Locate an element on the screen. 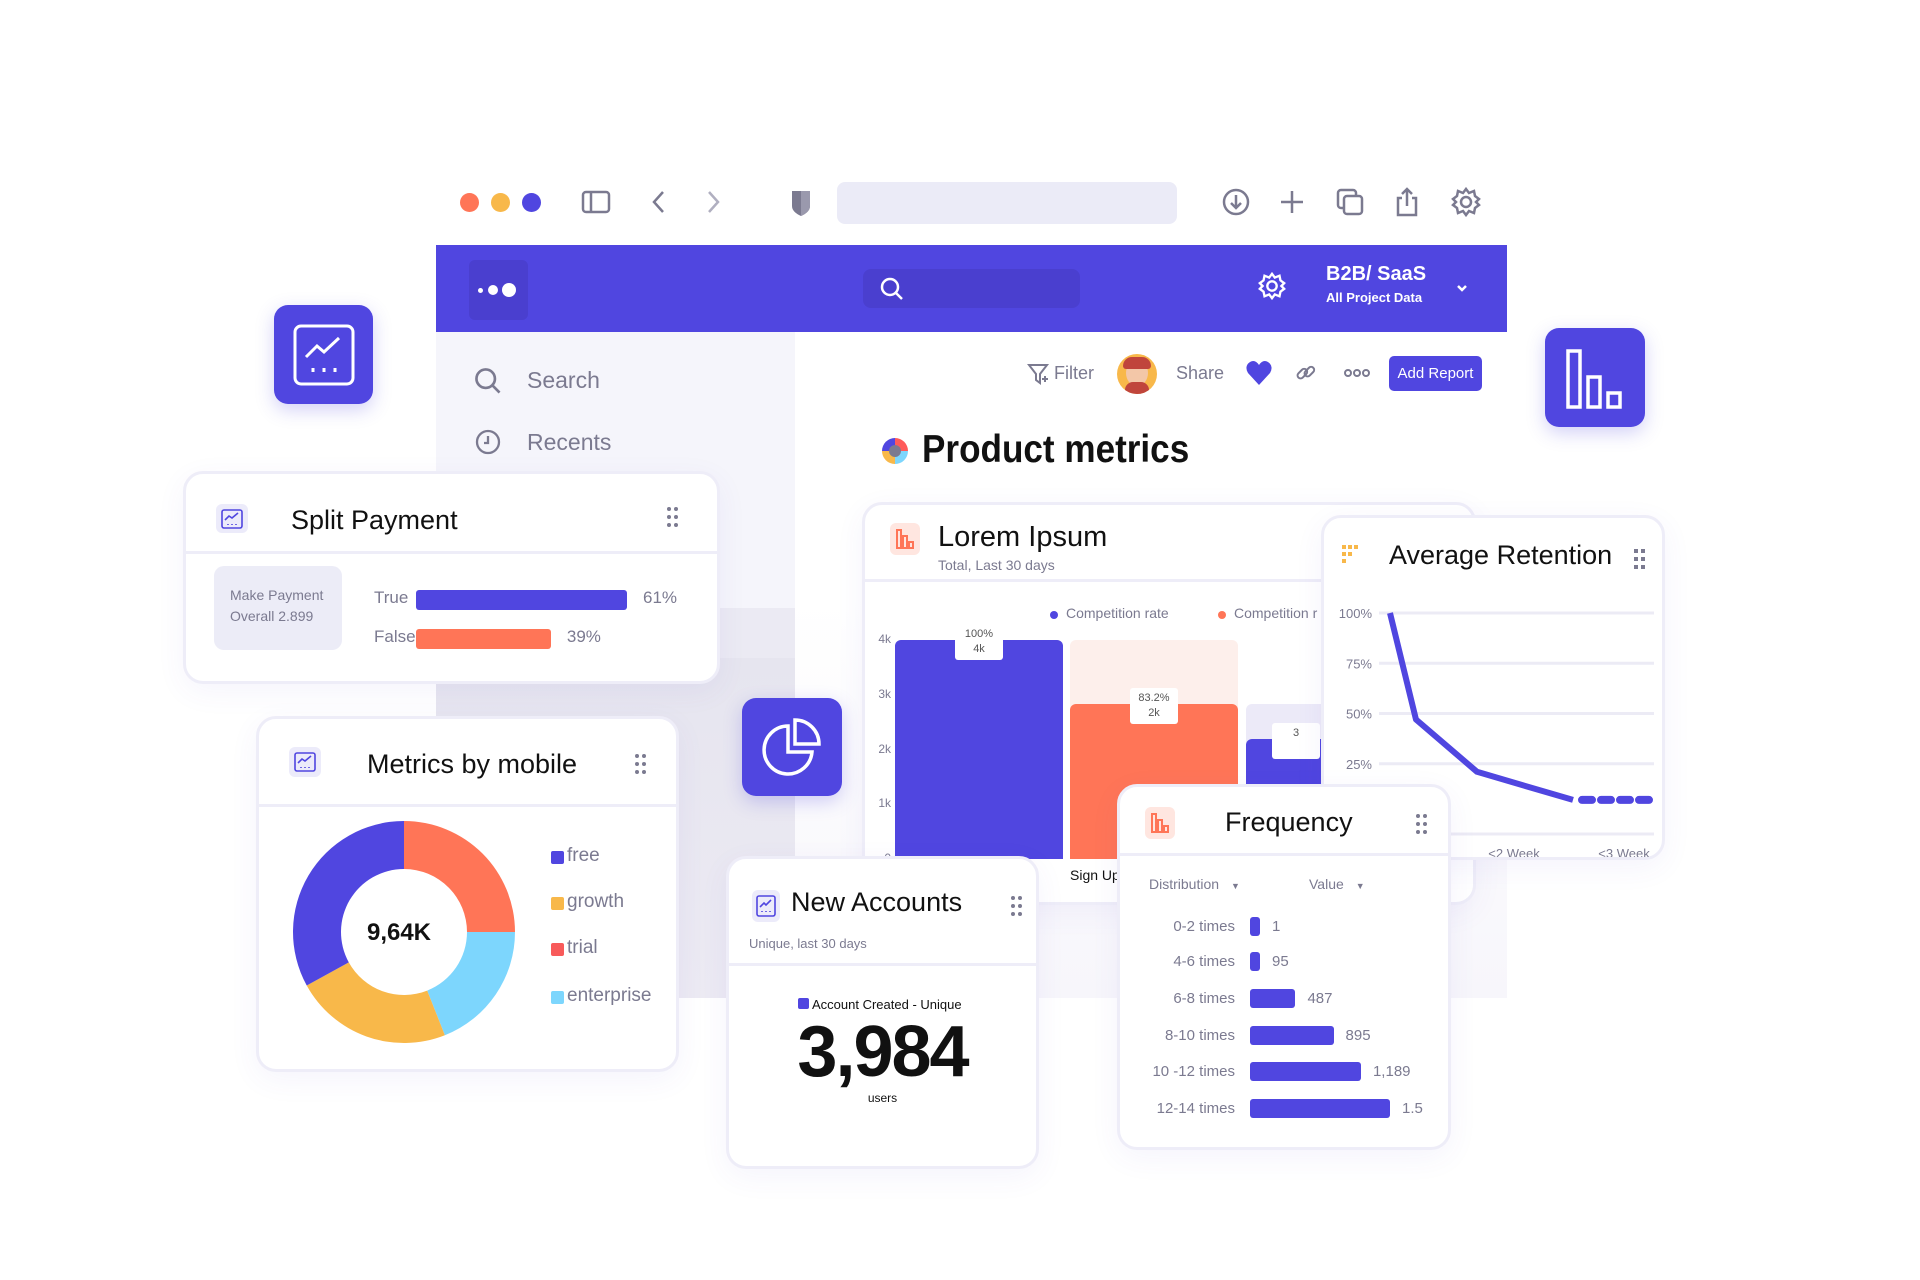 This screenshot has width=1920, height=1280. split-plot: True 61% False 39% is located at coordinates (451, 577).